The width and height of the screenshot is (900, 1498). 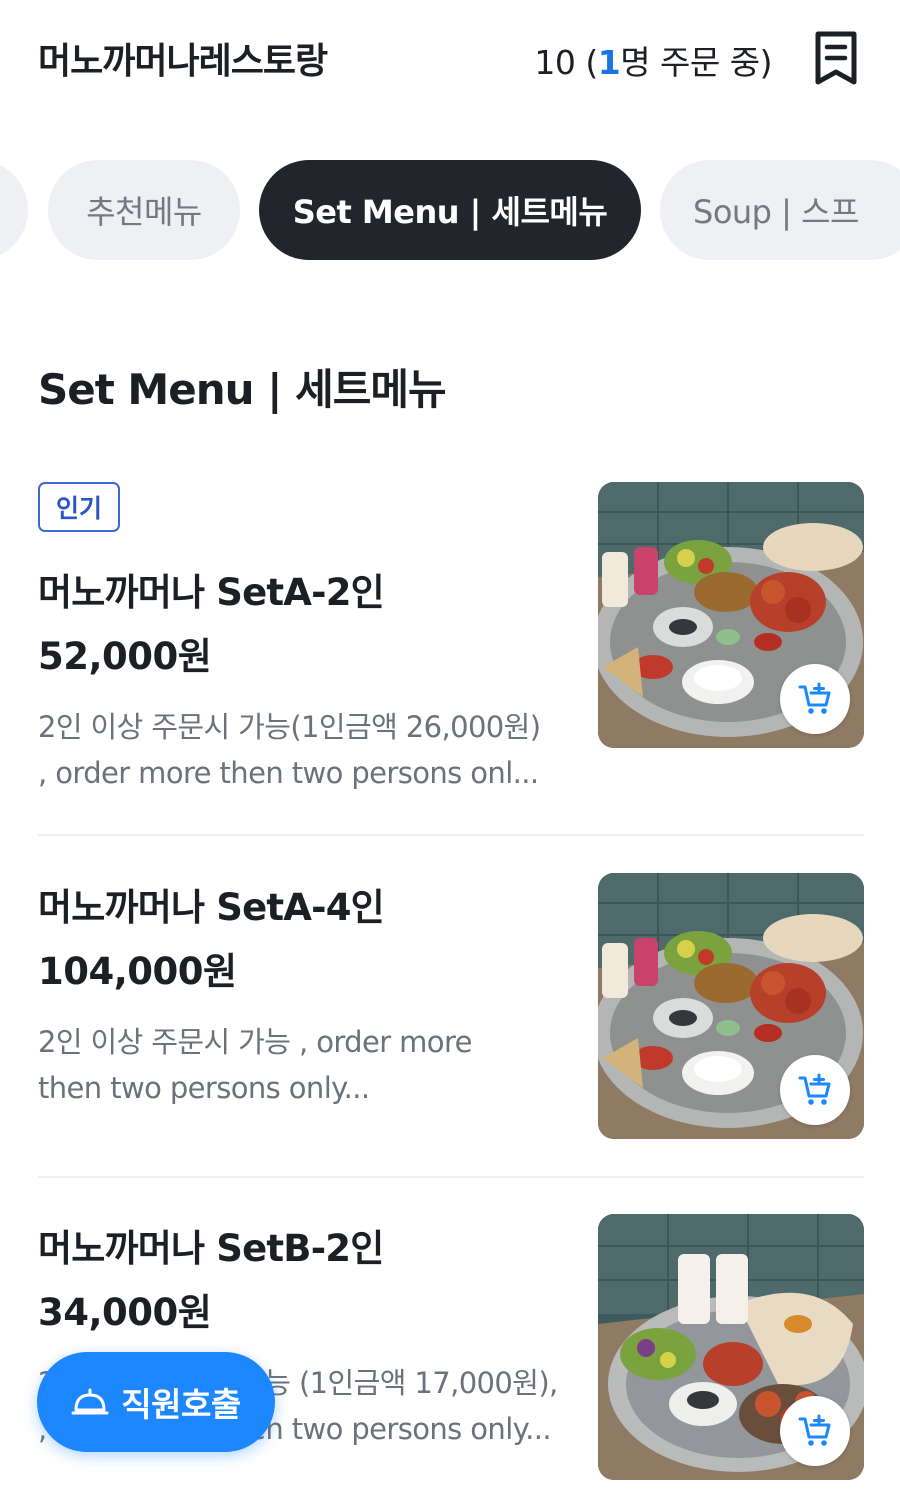 What do you see at coordinates (211, 592) in the screenshot?
I see `item-name: 머노까머나 SetA-2인` at bounding box center [211, 592].